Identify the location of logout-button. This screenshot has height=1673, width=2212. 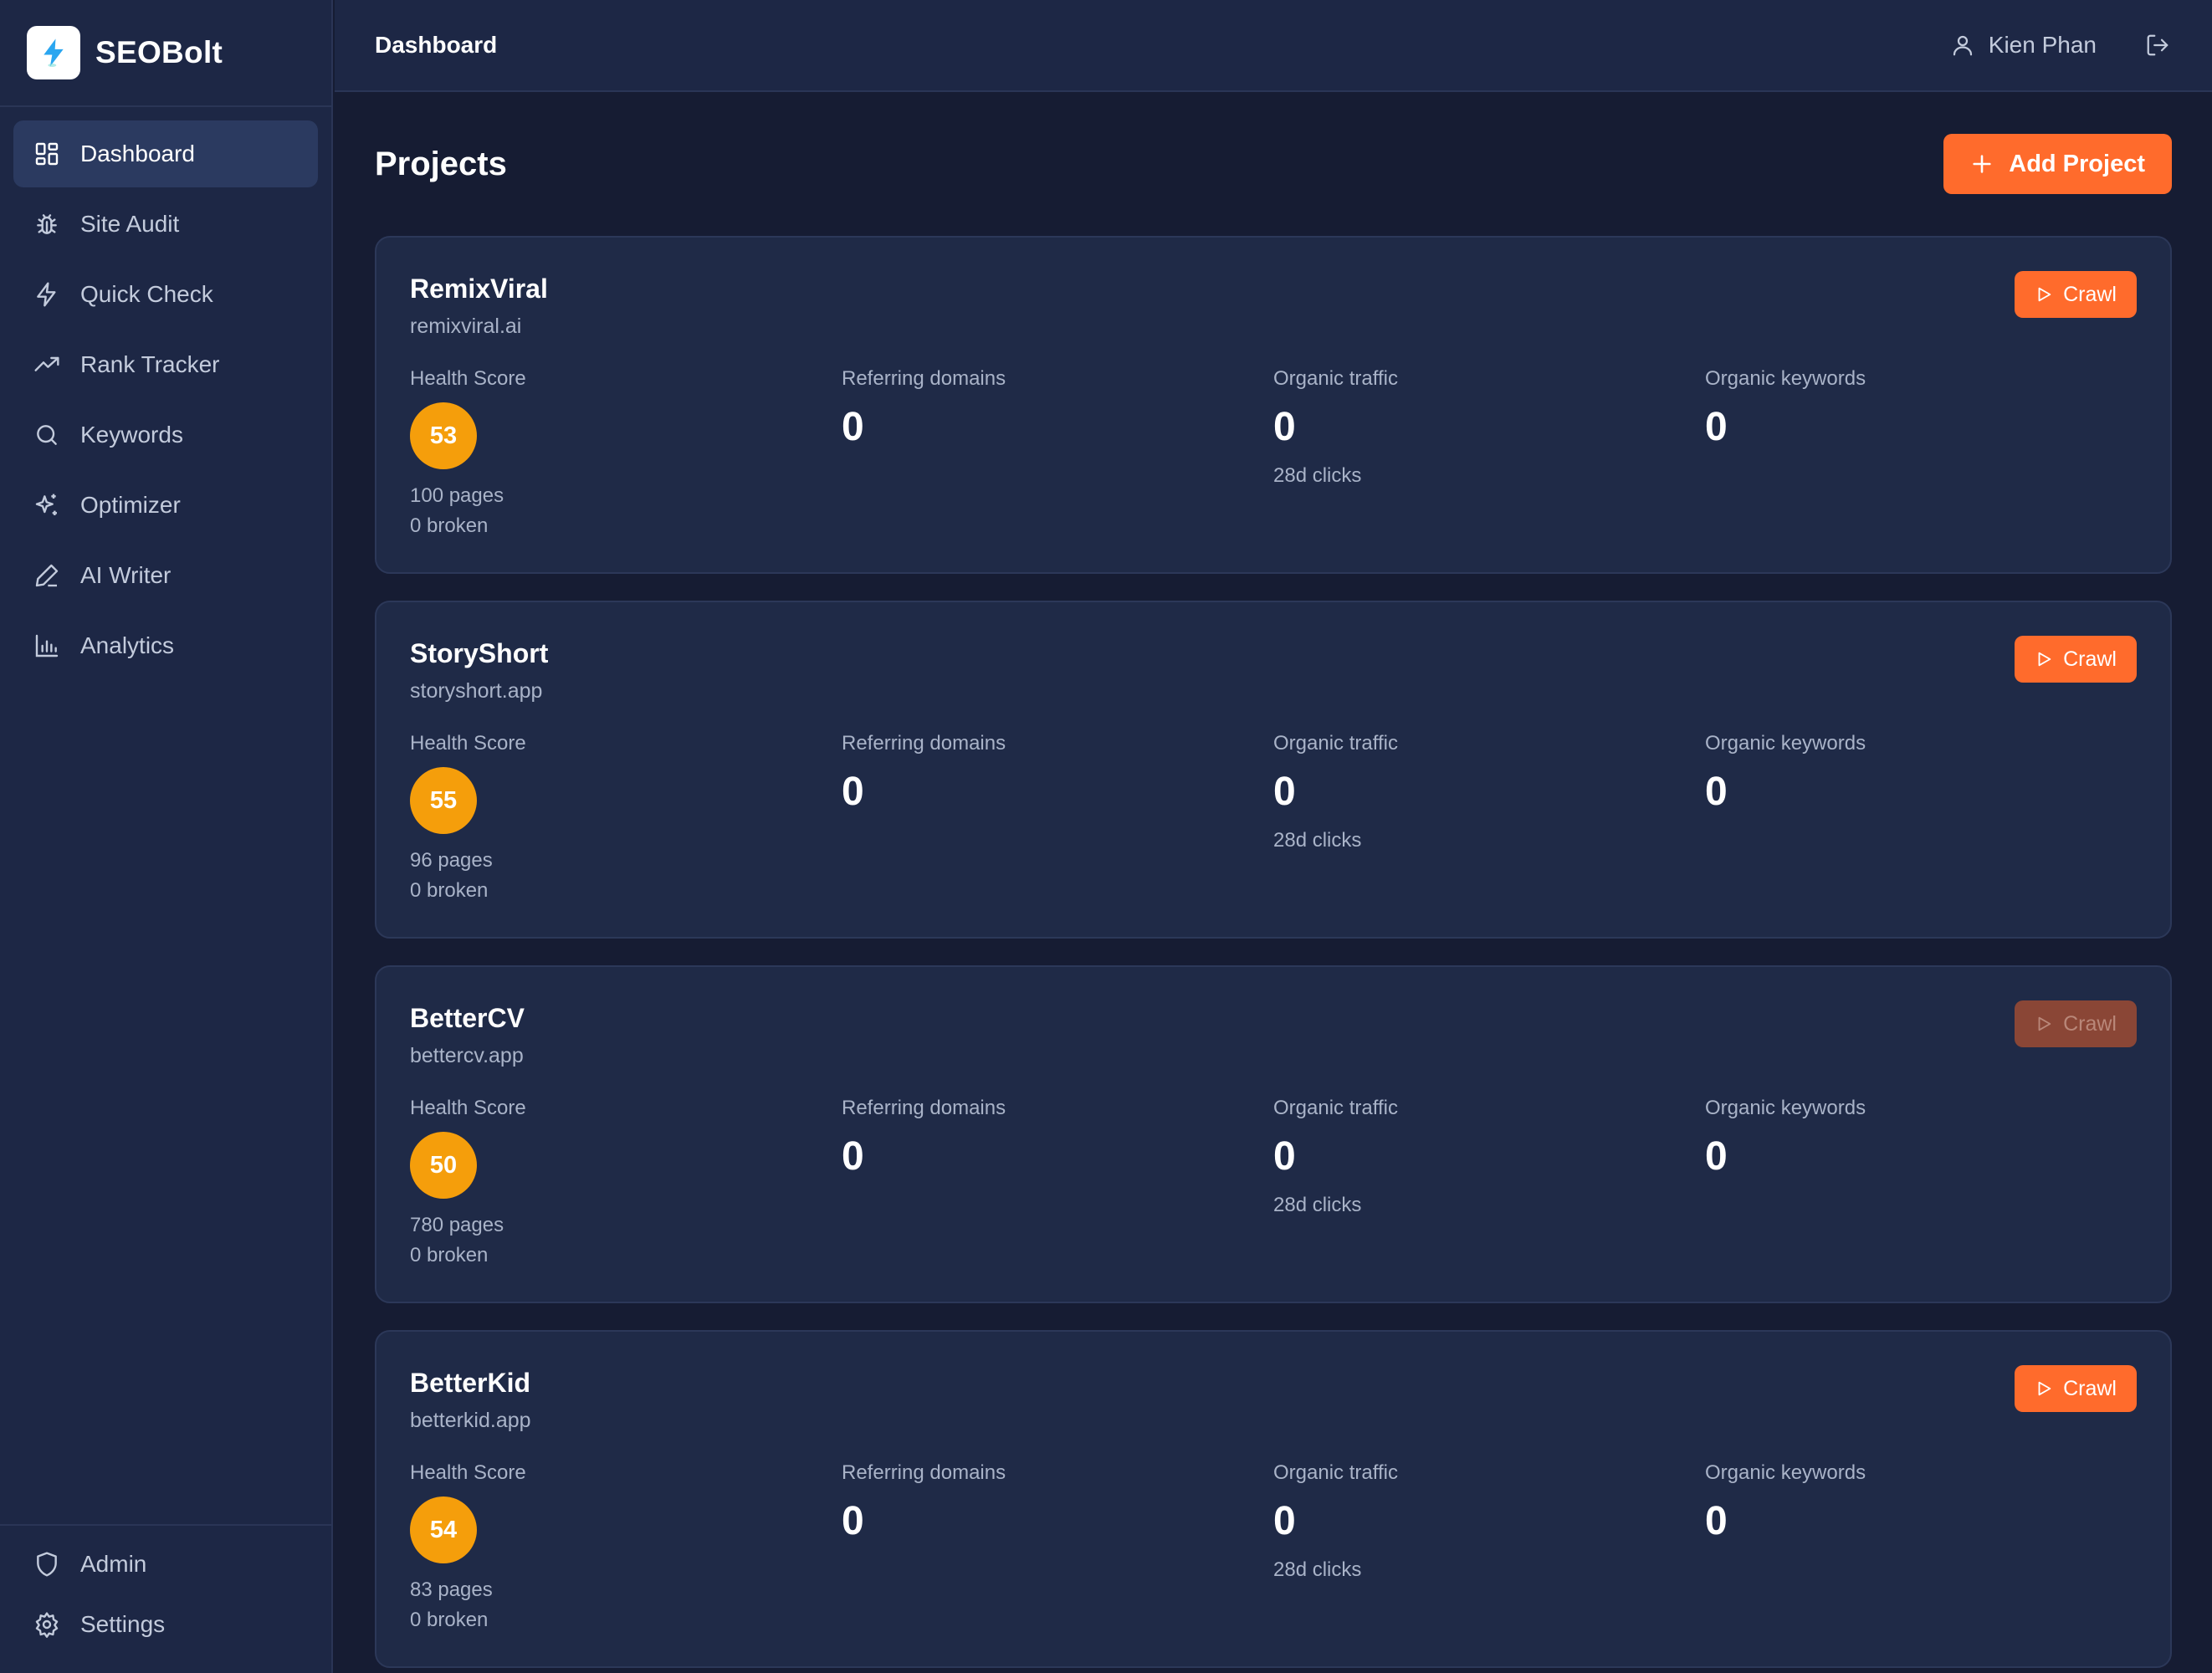
(2157, 45).